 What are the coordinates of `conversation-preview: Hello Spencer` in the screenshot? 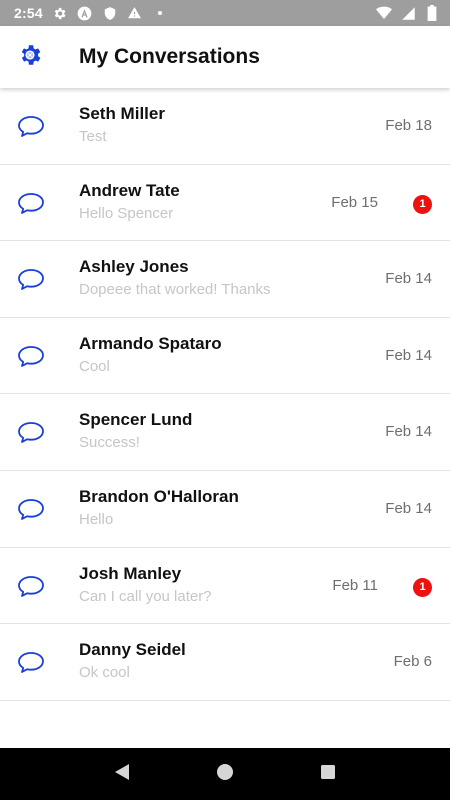 It's located at (126, 213).